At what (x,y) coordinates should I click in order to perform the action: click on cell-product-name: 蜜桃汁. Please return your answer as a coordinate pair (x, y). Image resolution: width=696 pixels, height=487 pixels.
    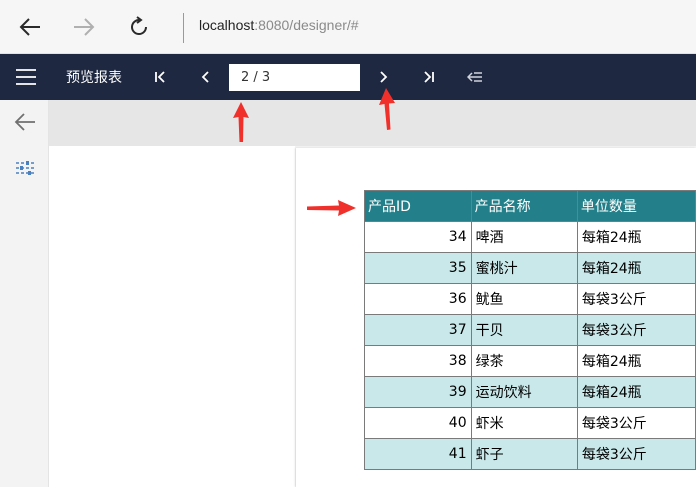
    Looking at the image, I should click on (524, 268).